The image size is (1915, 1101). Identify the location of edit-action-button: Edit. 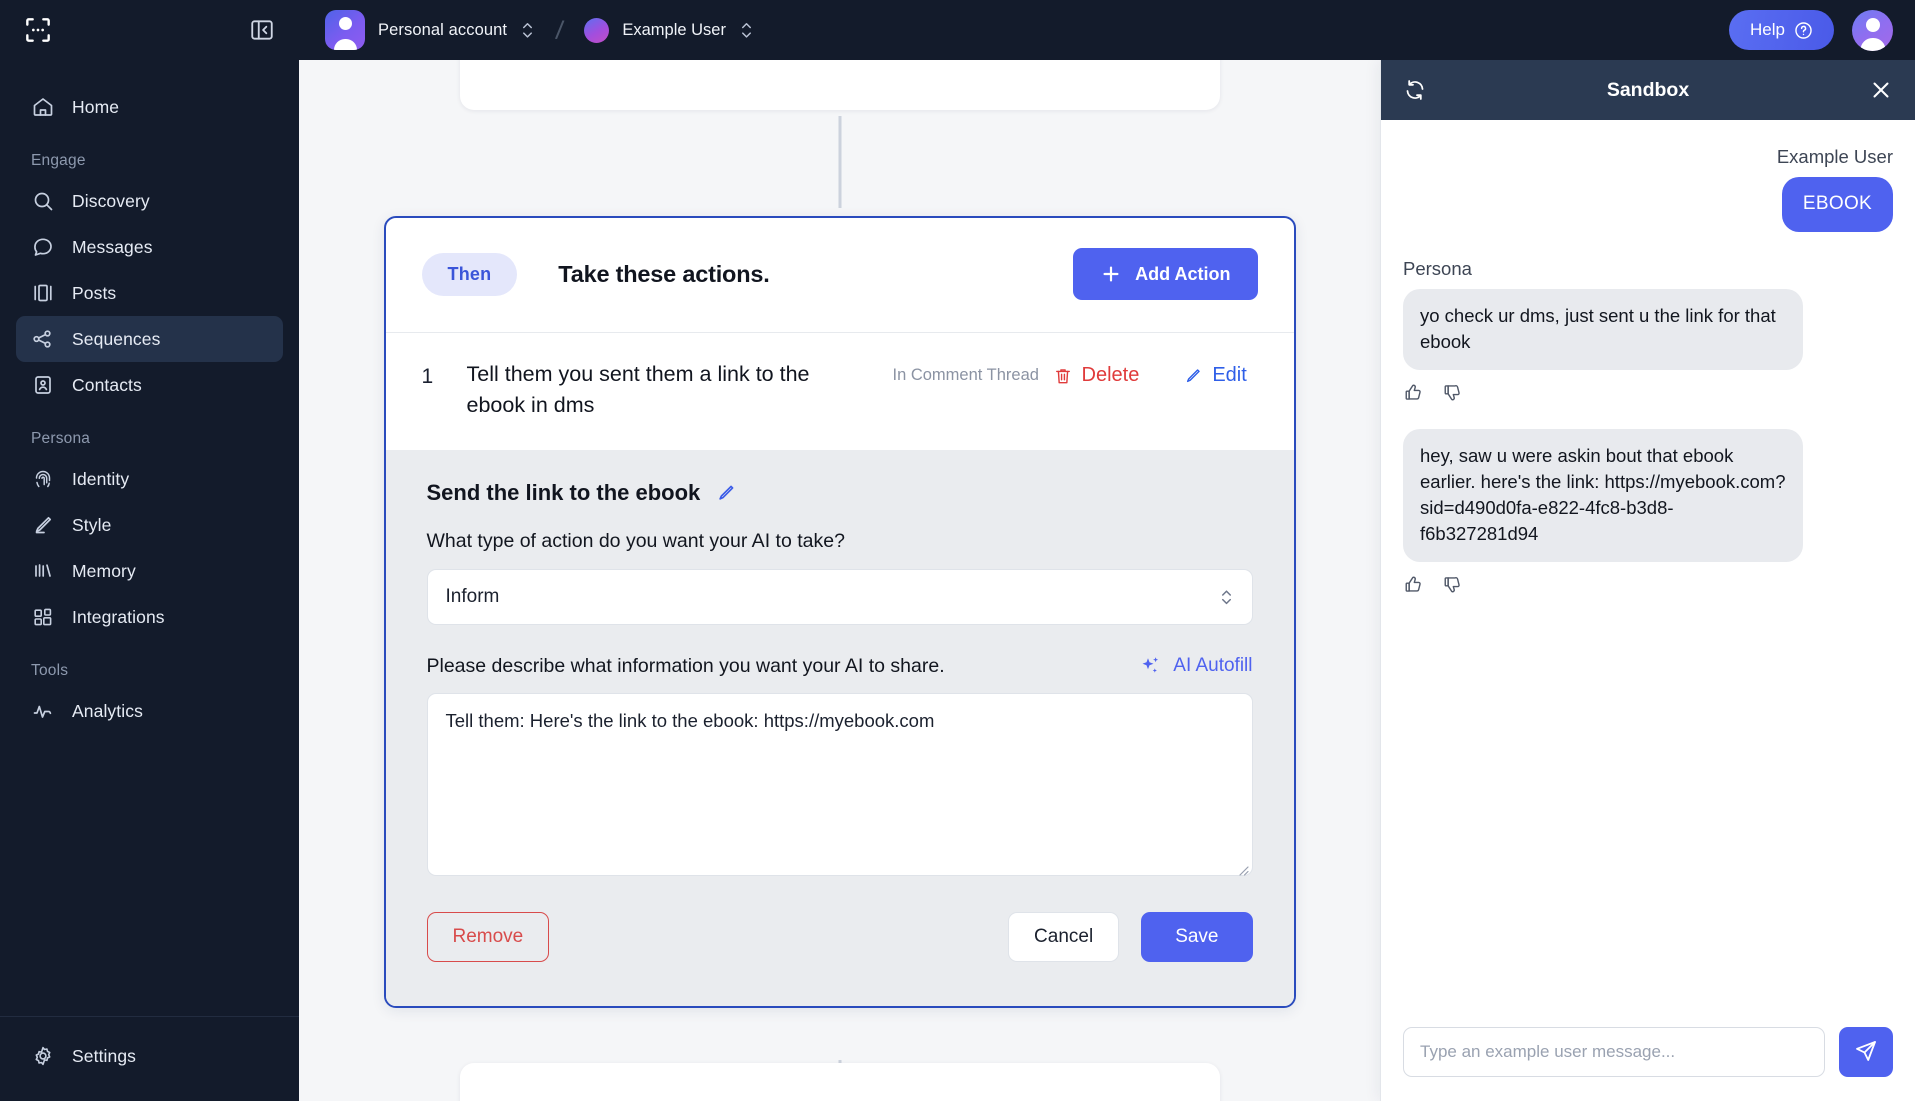
(1215, 373).